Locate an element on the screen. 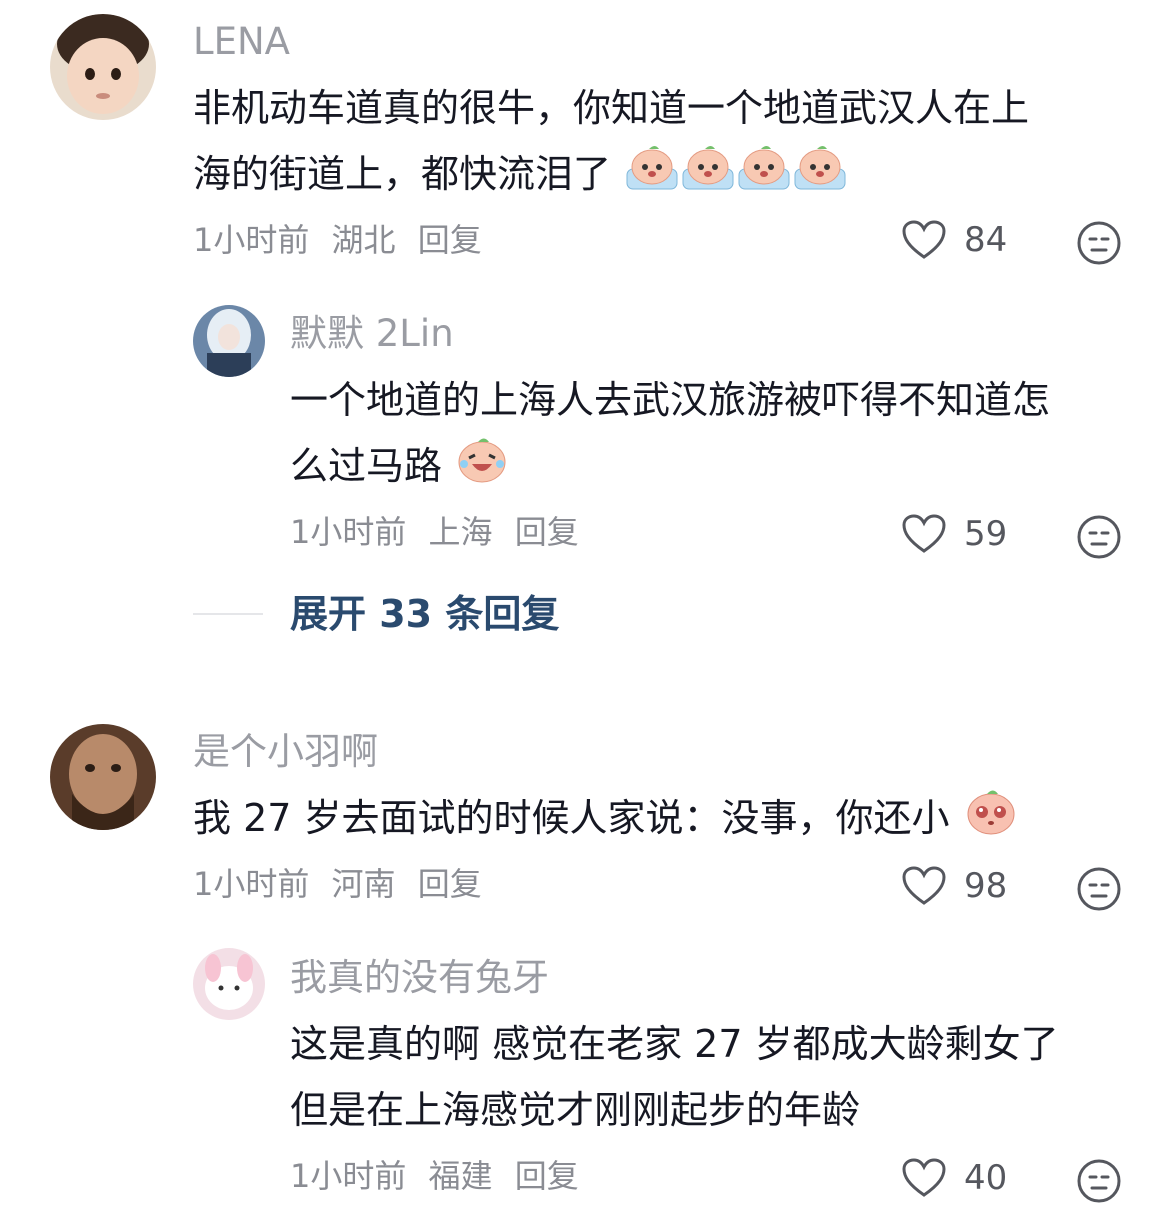  expand-replies-button: 展开 33 条回复 is located at coordinates (424, 614).